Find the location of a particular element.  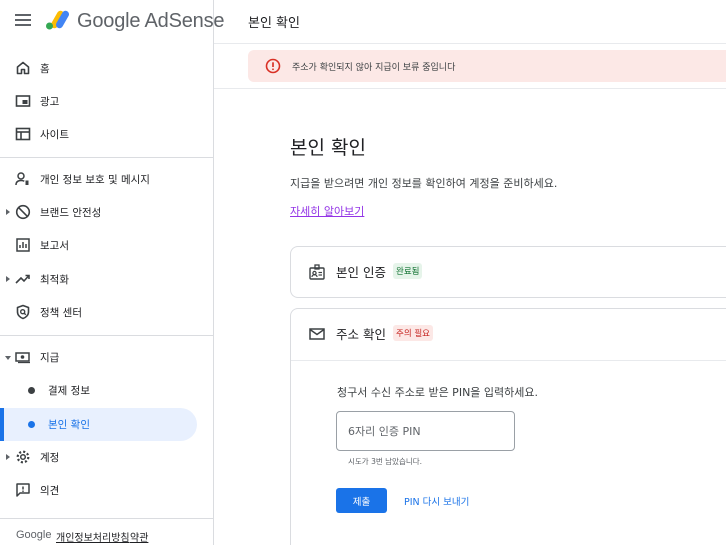

sidebar-footer: Google 개인정보처리방침 약관 is located at coordinates (106, 531).